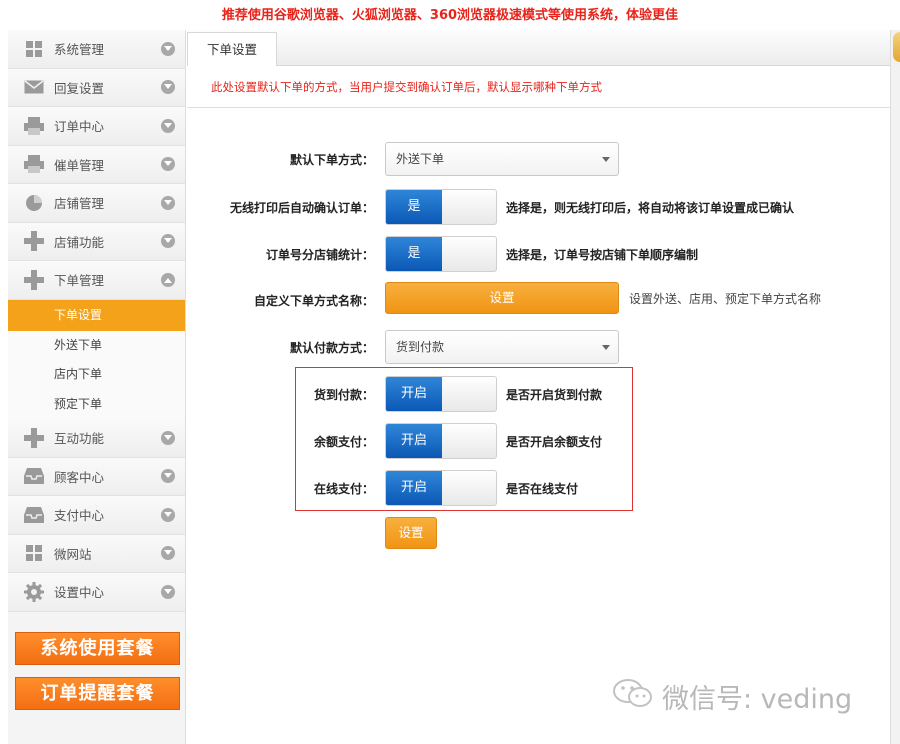 This screenshot has height=744, width=900. I want to click on sidebar-subitem-delivery-order: 外送下单, so click(96, 345).